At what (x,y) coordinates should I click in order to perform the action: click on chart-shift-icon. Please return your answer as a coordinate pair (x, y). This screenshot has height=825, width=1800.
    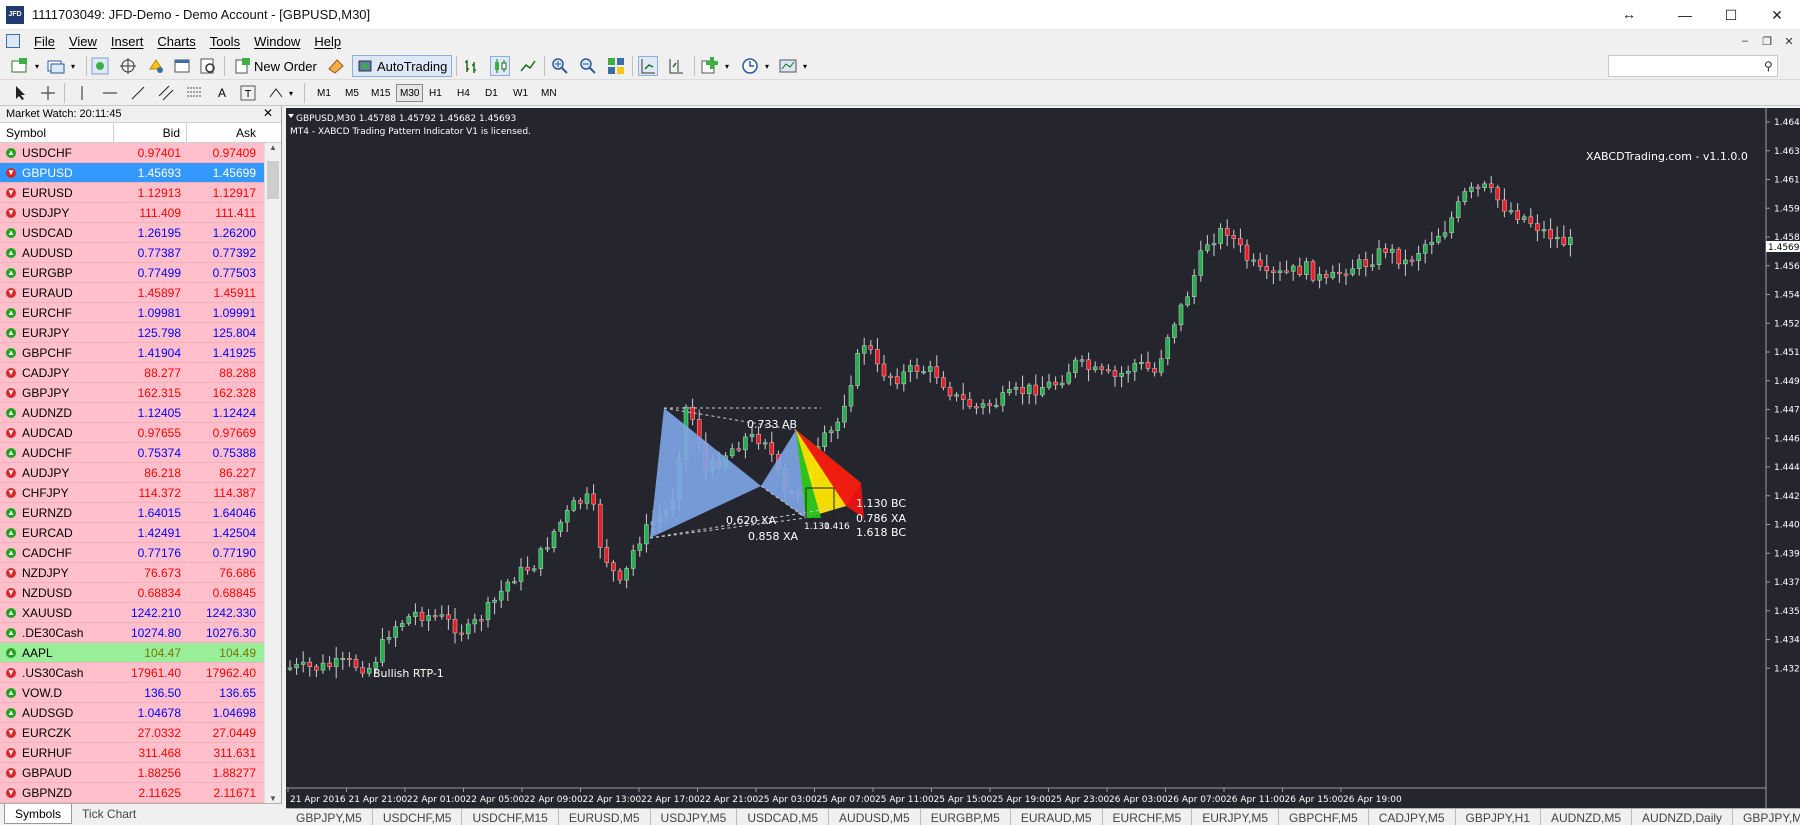
    Looking at the image, I should click on (676, 66).